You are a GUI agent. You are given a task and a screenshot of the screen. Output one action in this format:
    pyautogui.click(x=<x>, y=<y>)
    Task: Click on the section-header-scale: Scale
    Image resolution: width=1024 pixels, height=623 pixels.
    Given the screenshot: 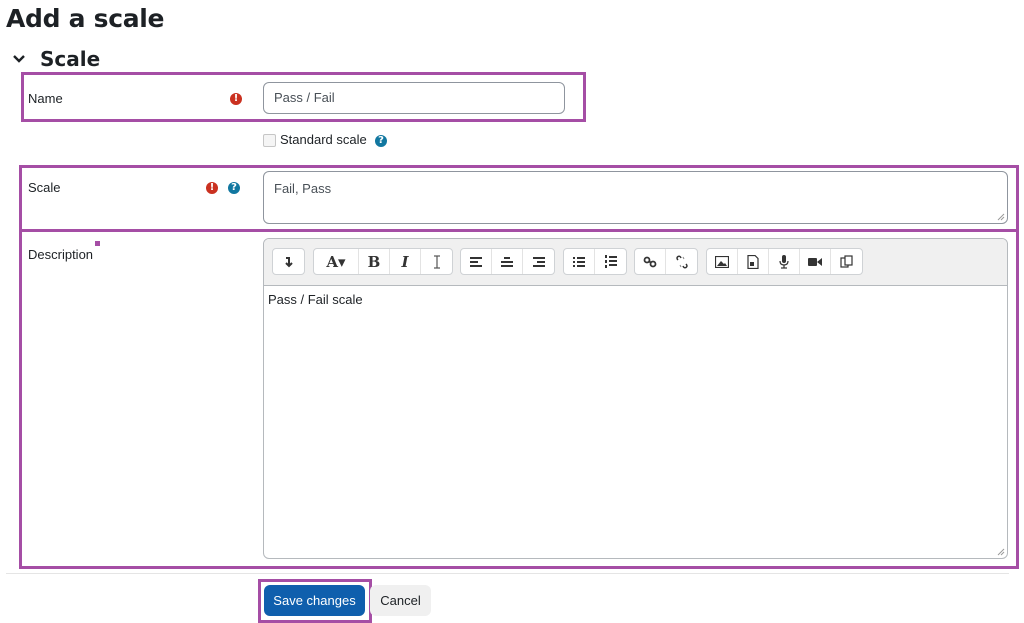 What is the action you would take?
    pyautogui.click(x=56, y=59)
    